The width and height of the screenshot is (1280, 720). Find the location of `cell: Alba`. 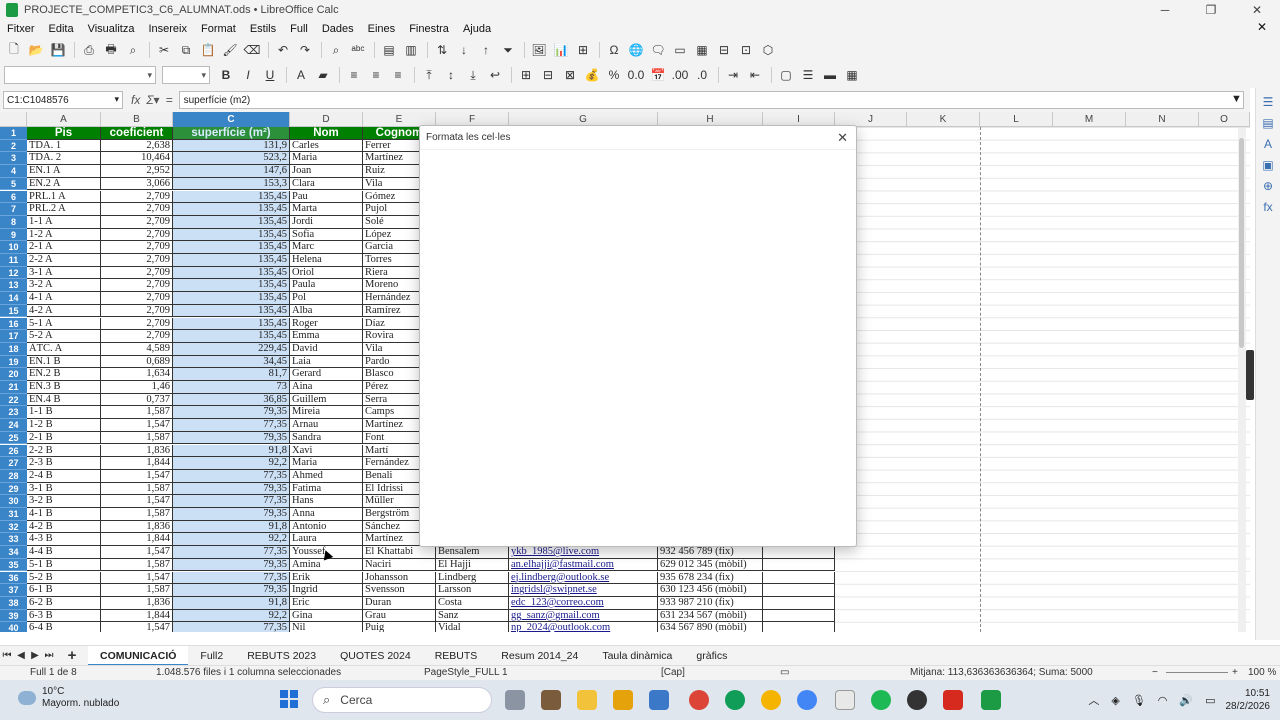

cell: Alba is located at coordinates (326, 311).